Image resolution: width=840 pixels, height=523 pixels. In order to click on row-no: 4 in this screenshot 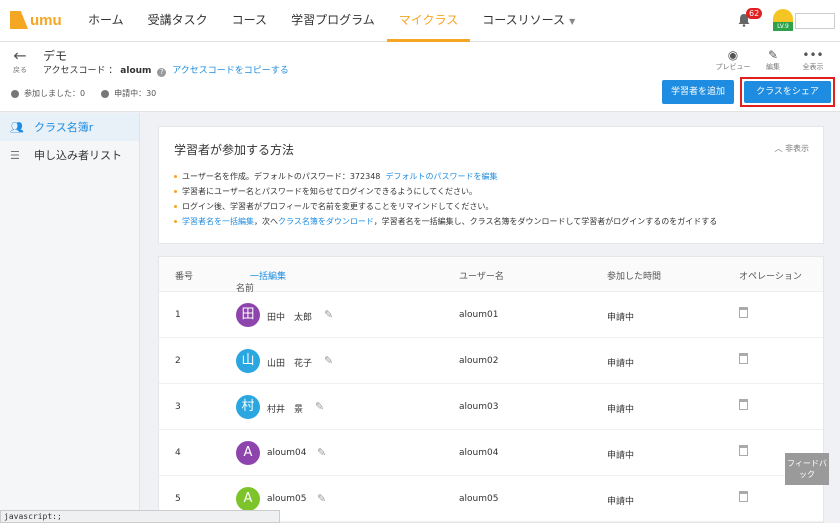, I will do `click(178, 453)`.